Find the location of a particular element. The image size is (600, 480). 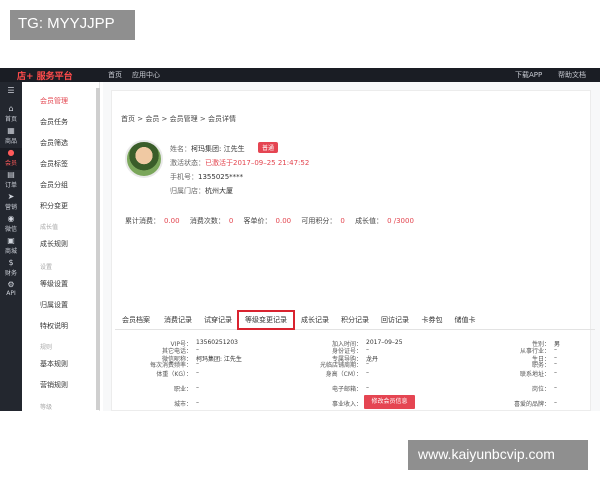

stat-avg-ticket-label: 客单价： is located at coordinates (257, 221).